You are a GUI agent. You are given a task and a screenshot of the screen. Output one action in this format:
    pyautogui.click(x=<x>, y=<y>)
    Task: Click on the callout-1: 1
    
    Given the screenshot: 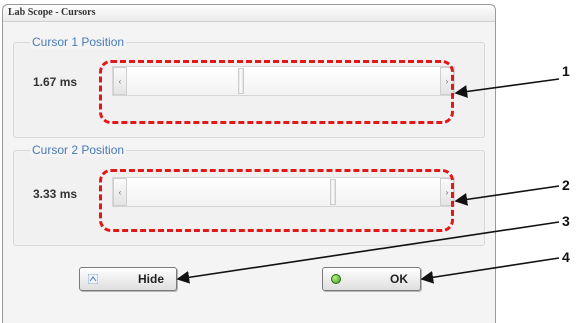 What is the action you would take?
    pyautogui.click(x=566, y=71)
    